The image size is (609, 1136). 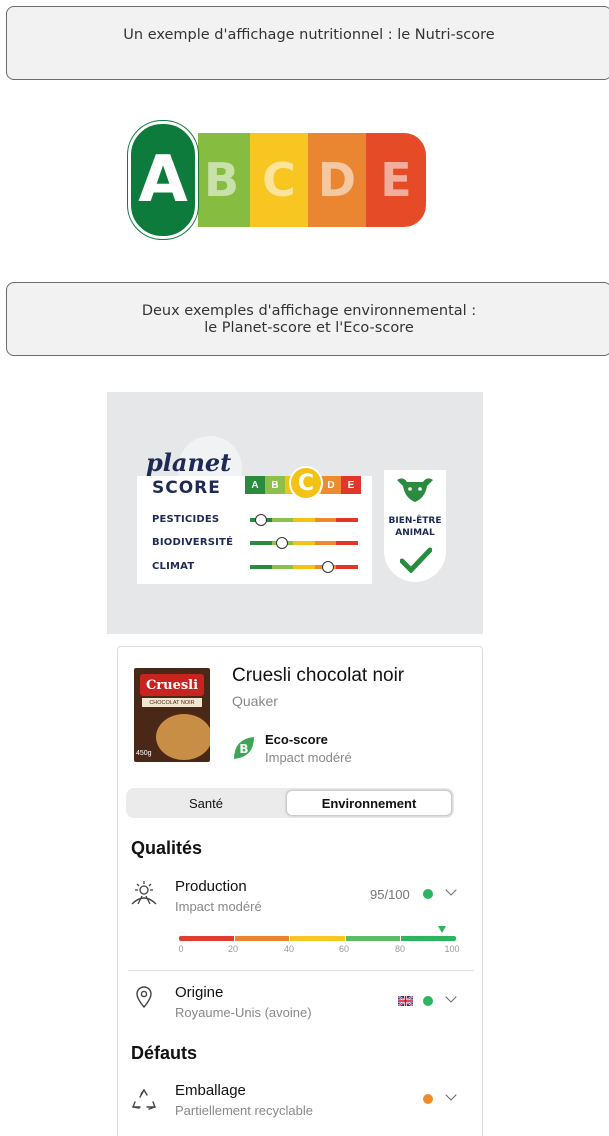 What do you see at coordinates (244, 1110) in the screenshot?
I see `emballage-recyclability: Partiellement recyclable` at bounding box center [244, 1110].